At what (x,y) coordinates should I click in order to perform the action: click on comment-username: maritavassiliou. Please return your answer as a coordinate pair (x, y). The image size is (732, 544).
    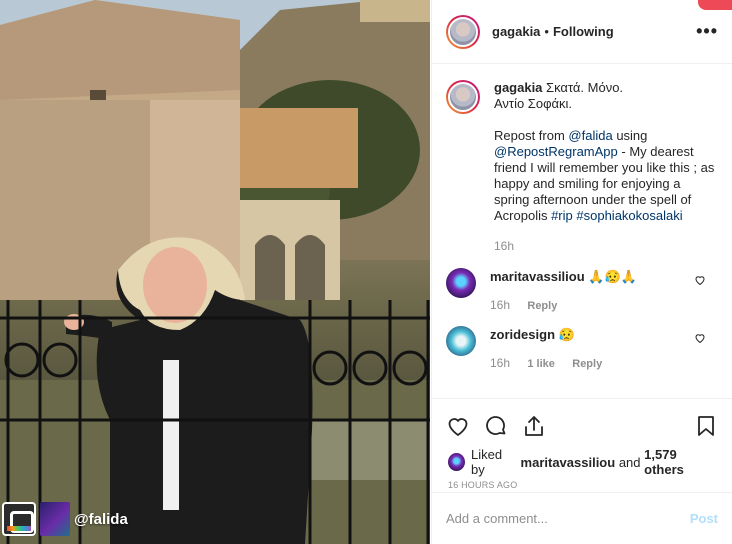
    Looking at the image, I should click on (537, 276).